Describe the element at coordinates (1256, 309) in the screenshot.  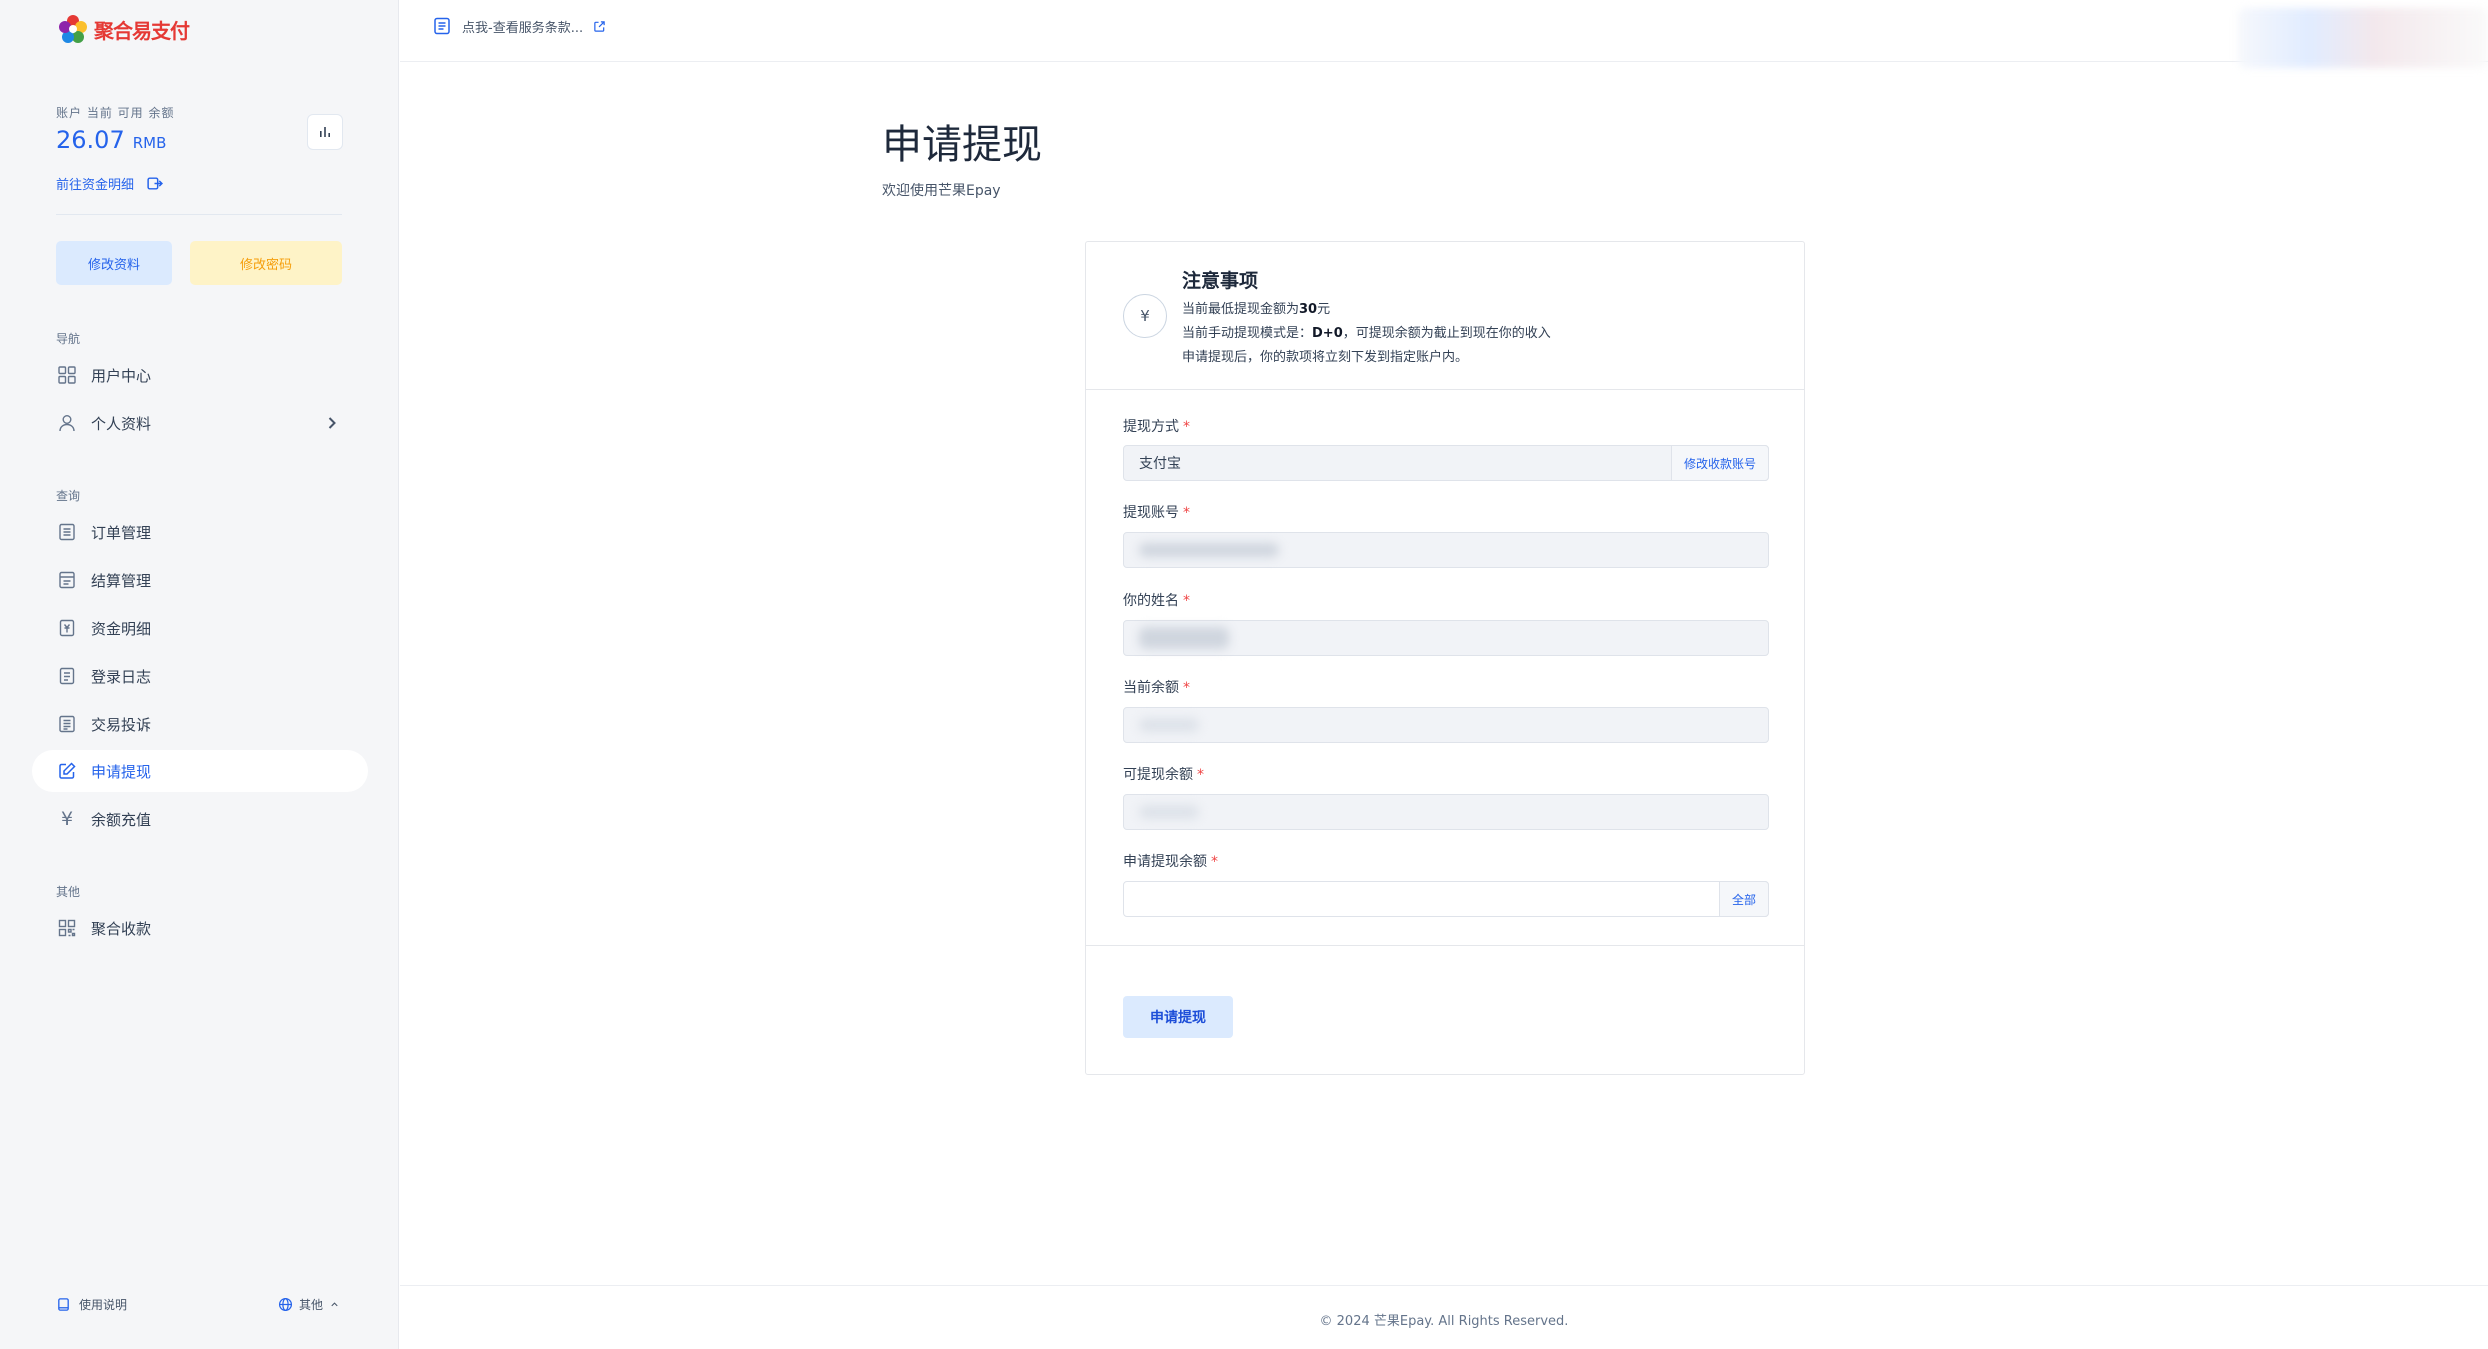
I see `notice-min-amount: 当前最低提现金额为30元` at that location.